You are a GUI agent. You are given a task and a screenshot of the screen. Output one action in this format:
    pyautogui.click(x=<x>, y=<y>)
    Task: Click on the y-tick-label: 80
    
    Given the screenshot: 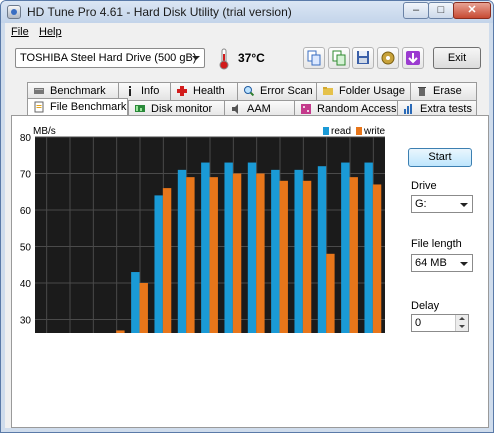 What is the action you would take?
    pyautogui.click(x=26, y=138)
    